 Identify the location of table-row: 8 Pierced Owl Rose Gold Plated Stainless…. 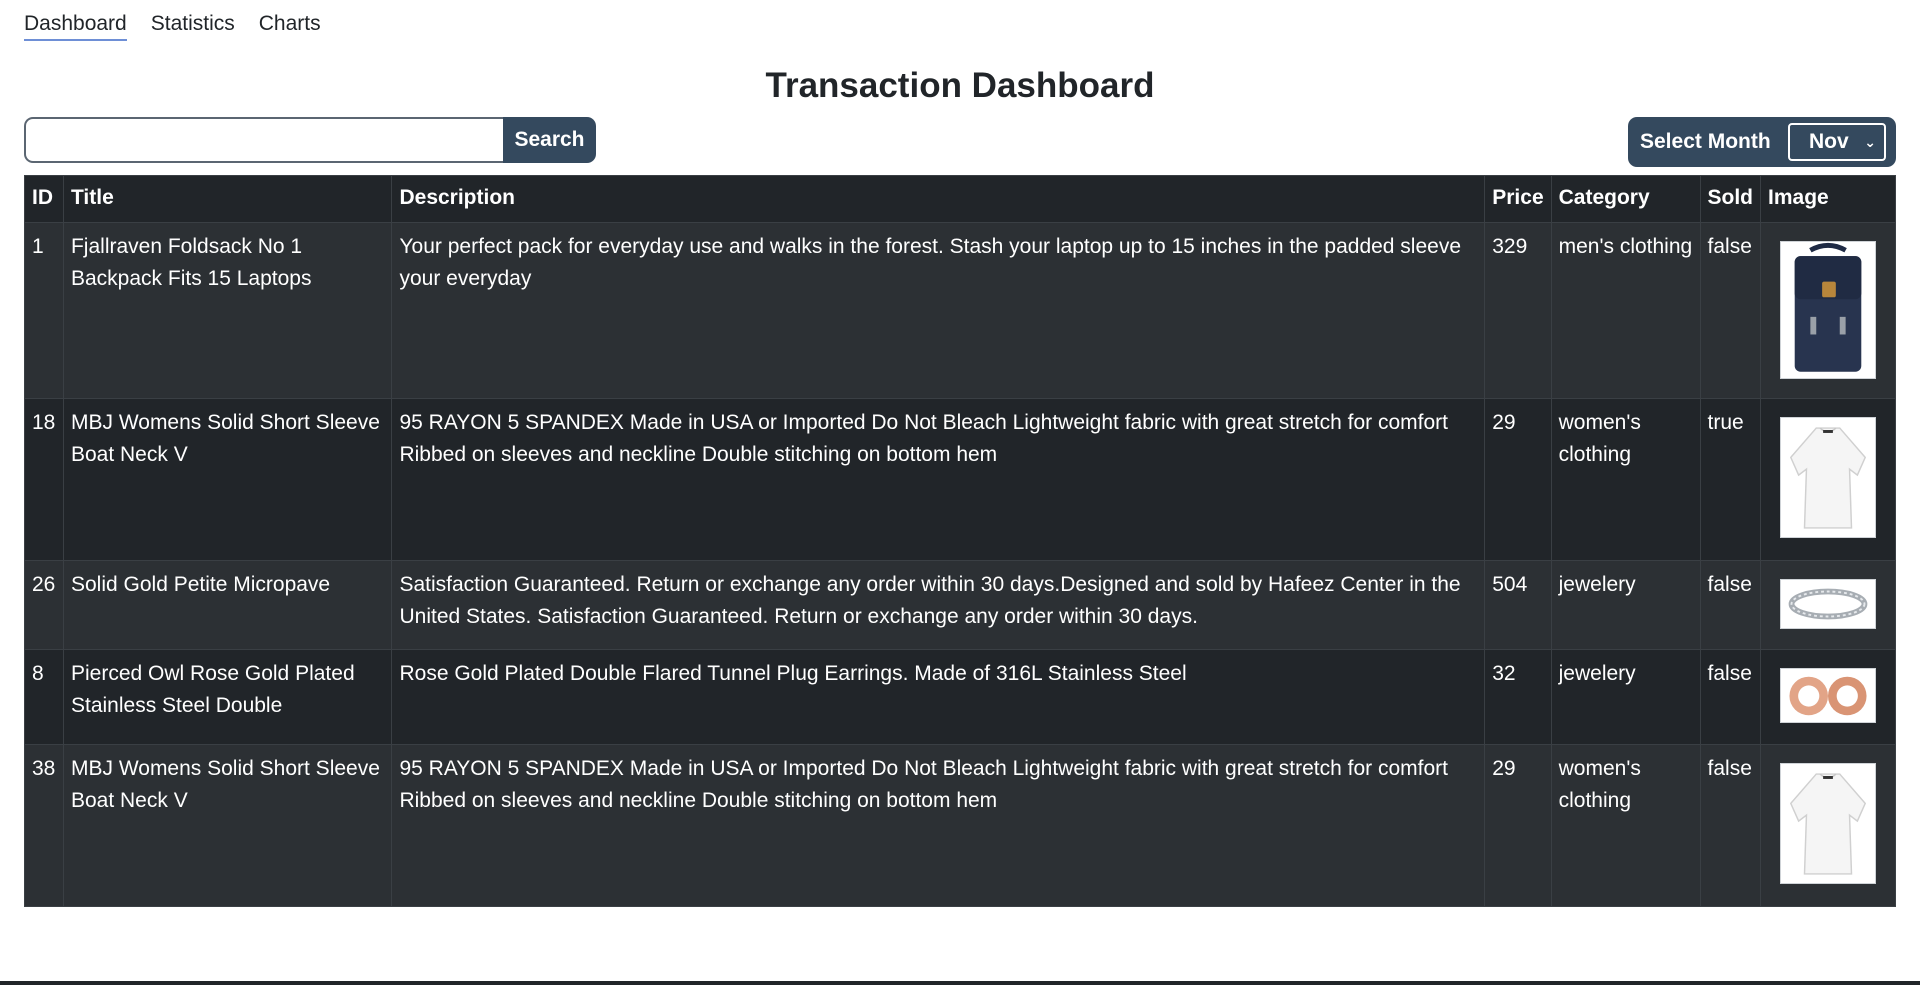
(960, 697).